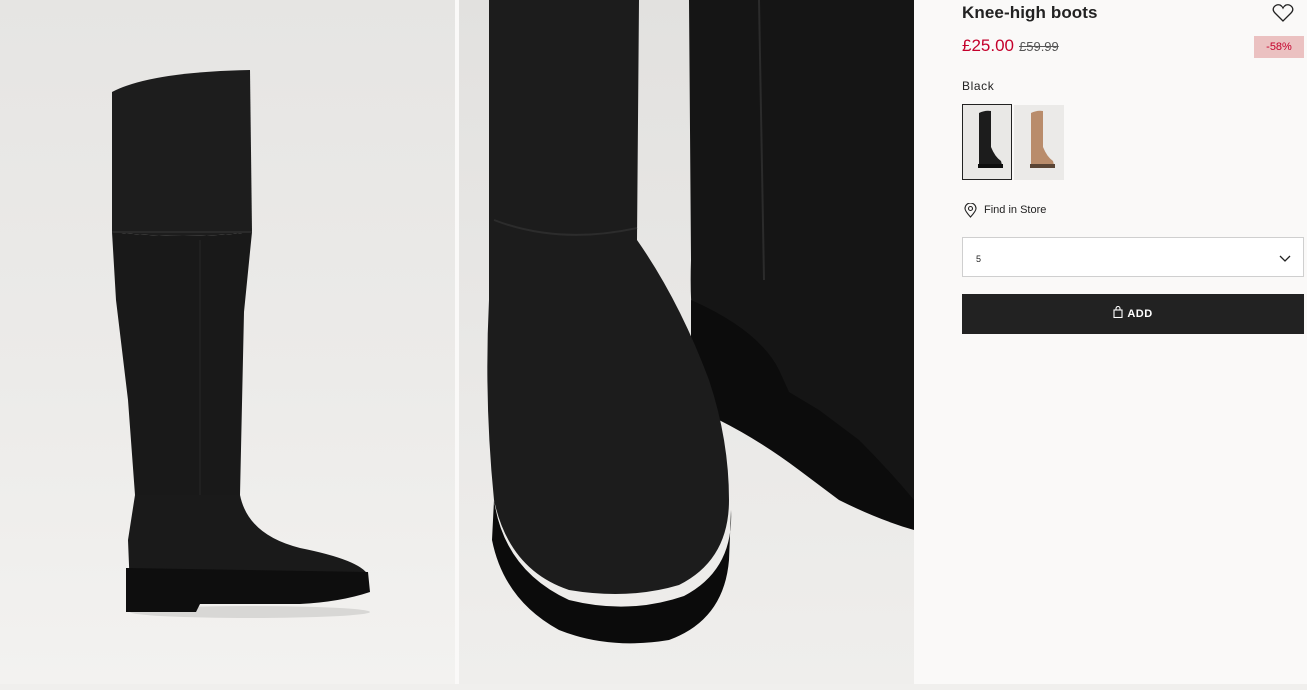 This screenshot has height=690, width=1307. Describe the element at coordinates (987, 142) in the screenshot. I see `swatch-black` at that location.